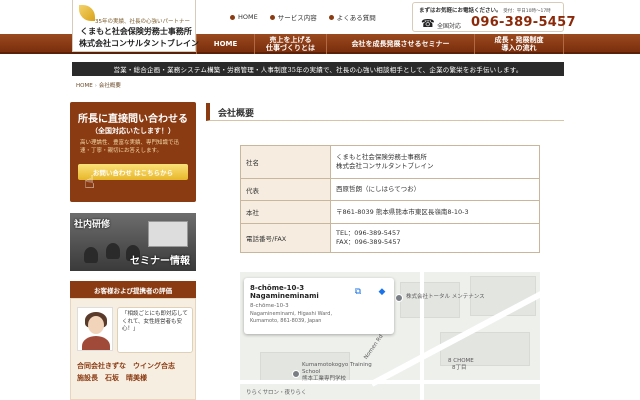 The height and width of the screenshot is (400, 640). I want to click on top-nav-home: HOME, so click(244, 17).